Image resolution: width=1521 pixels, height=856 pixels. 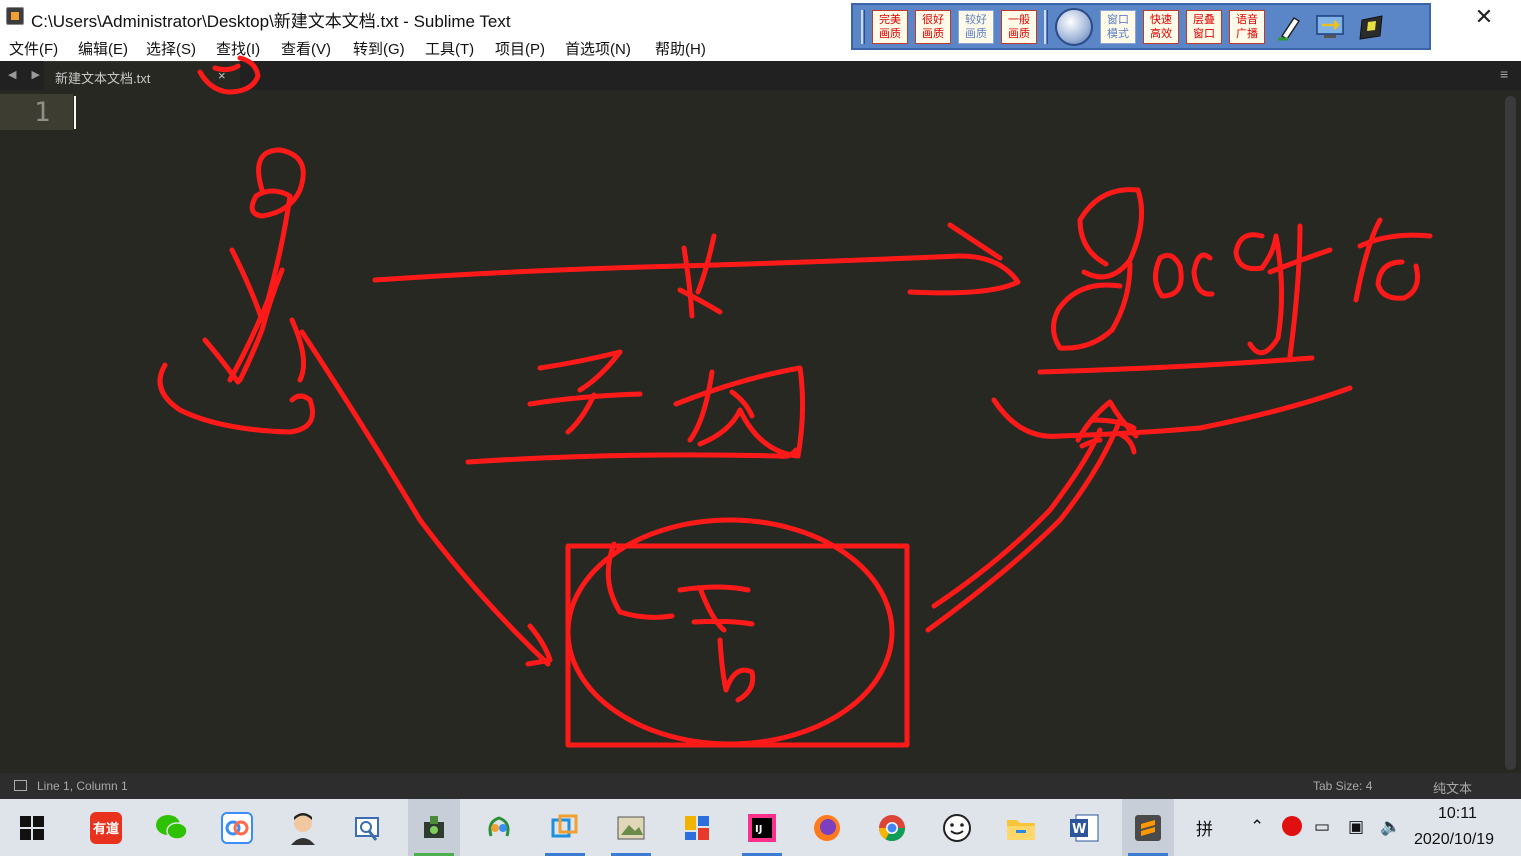 What do you see at coordinates (1356, 827) in the screenshot?
I see `network-icon: ▣` at bounding box center [1356, 827].